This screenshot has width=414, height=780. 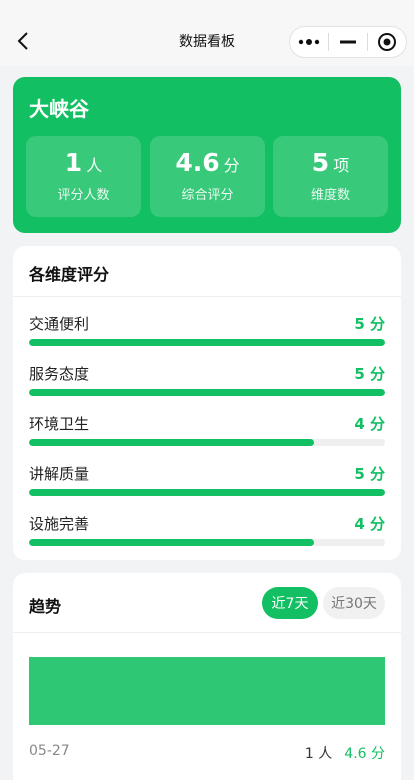 What do you see at coordinates (207, 753) in the screenshot?
I see `trend-row: 05-27 1 人 4.6 分` at bounding box center [207, 753].